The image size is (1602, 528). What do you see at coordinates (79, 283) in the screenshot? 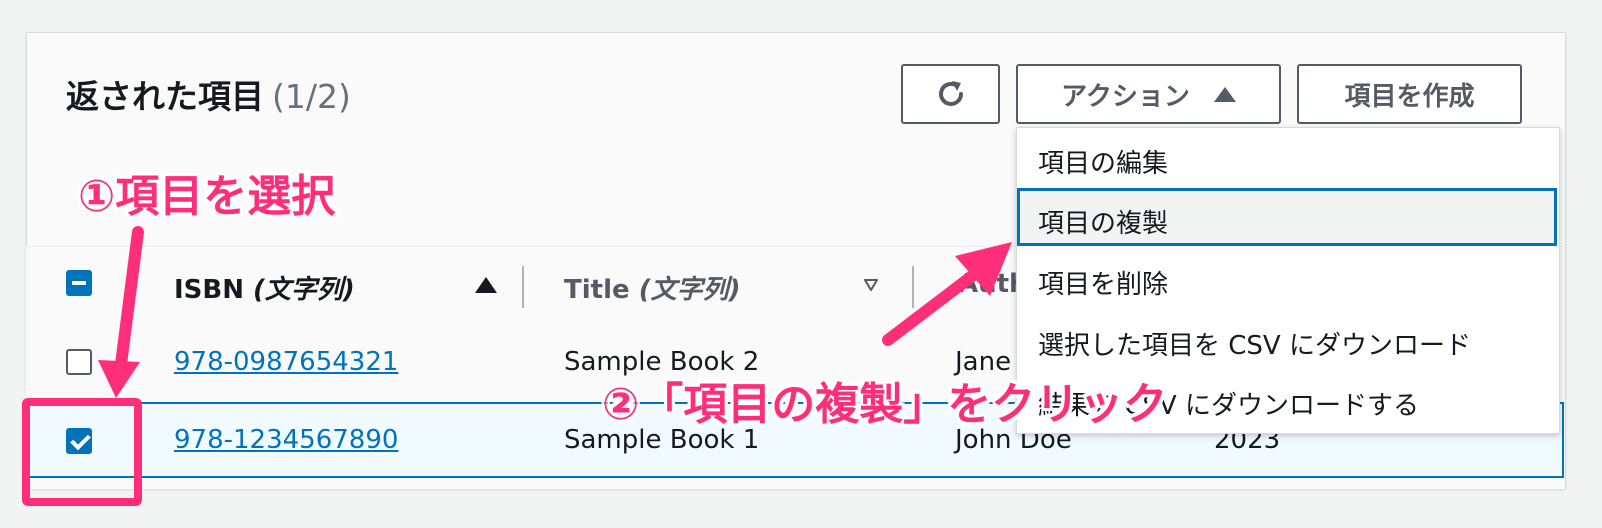
I see `select-all-checkbox` at bounding box center [79, 283].